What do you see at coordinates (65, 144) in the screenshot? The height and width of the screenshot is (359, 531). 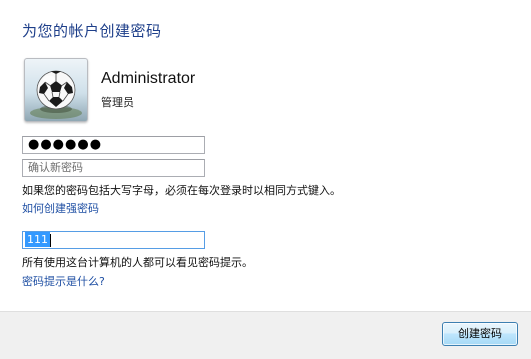 I see `password-dots: ●●●●●●` at bounding box center [65, 144].